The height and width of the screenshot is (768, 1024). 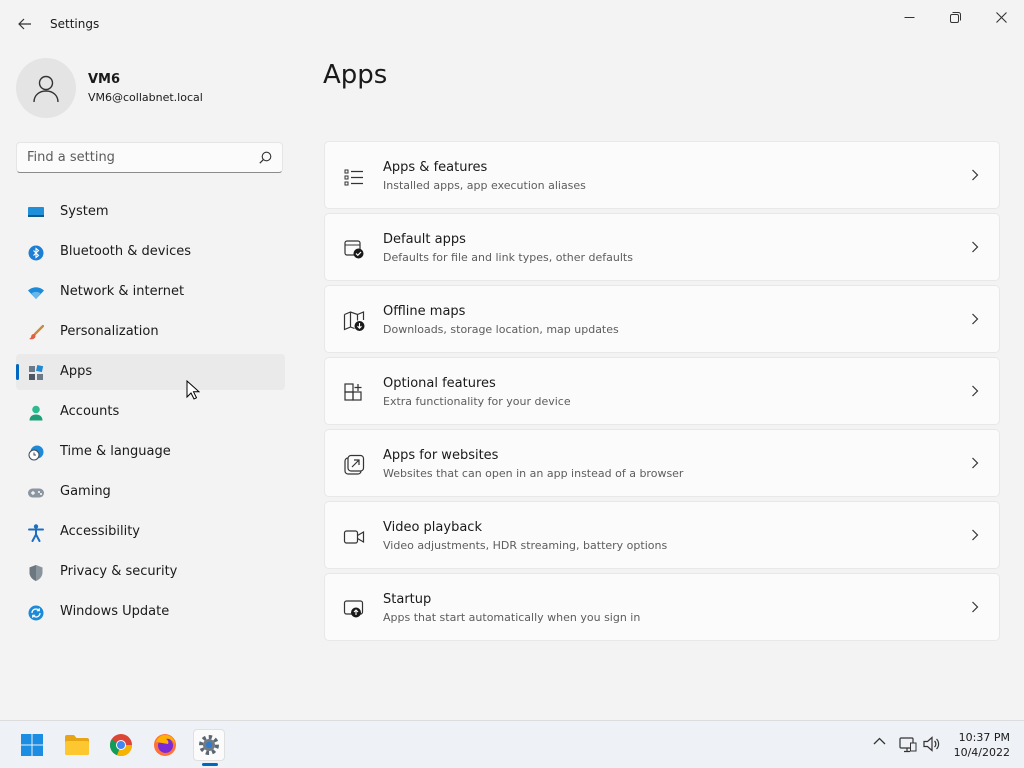 What do you see at coordinates (76, 371) in the screenshot?
I see `sidebar-item-label: Apps` at bounding box center [76, 371].